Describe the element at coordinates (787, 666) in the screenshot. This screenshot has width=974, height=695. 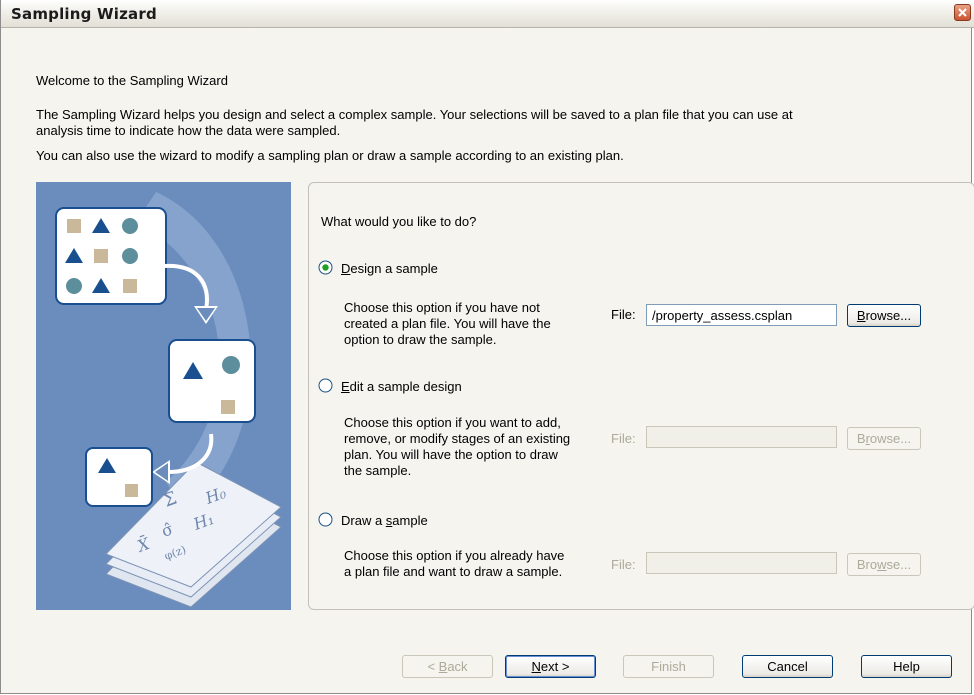
I see `cancel-button: Cancel` at that location.